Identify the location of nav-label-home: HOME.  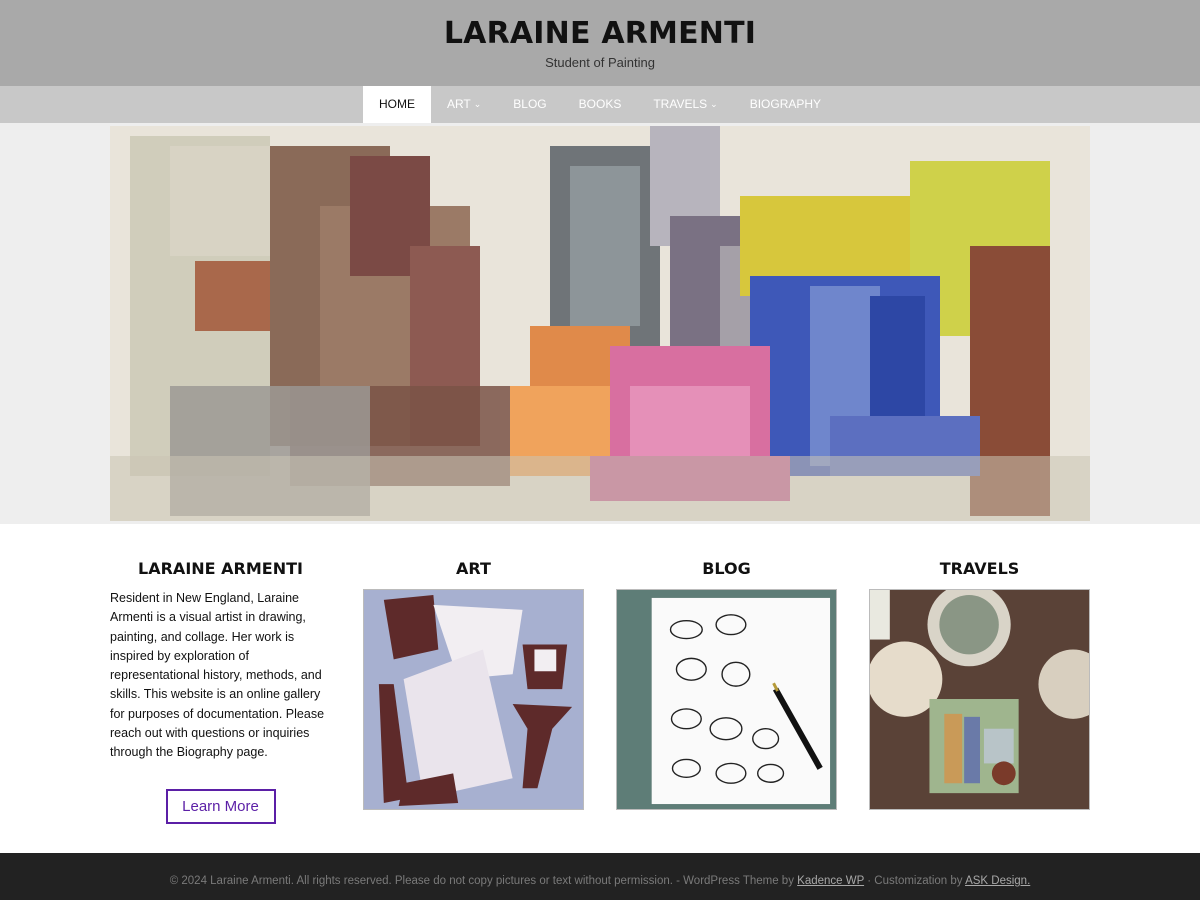
(396, 104).